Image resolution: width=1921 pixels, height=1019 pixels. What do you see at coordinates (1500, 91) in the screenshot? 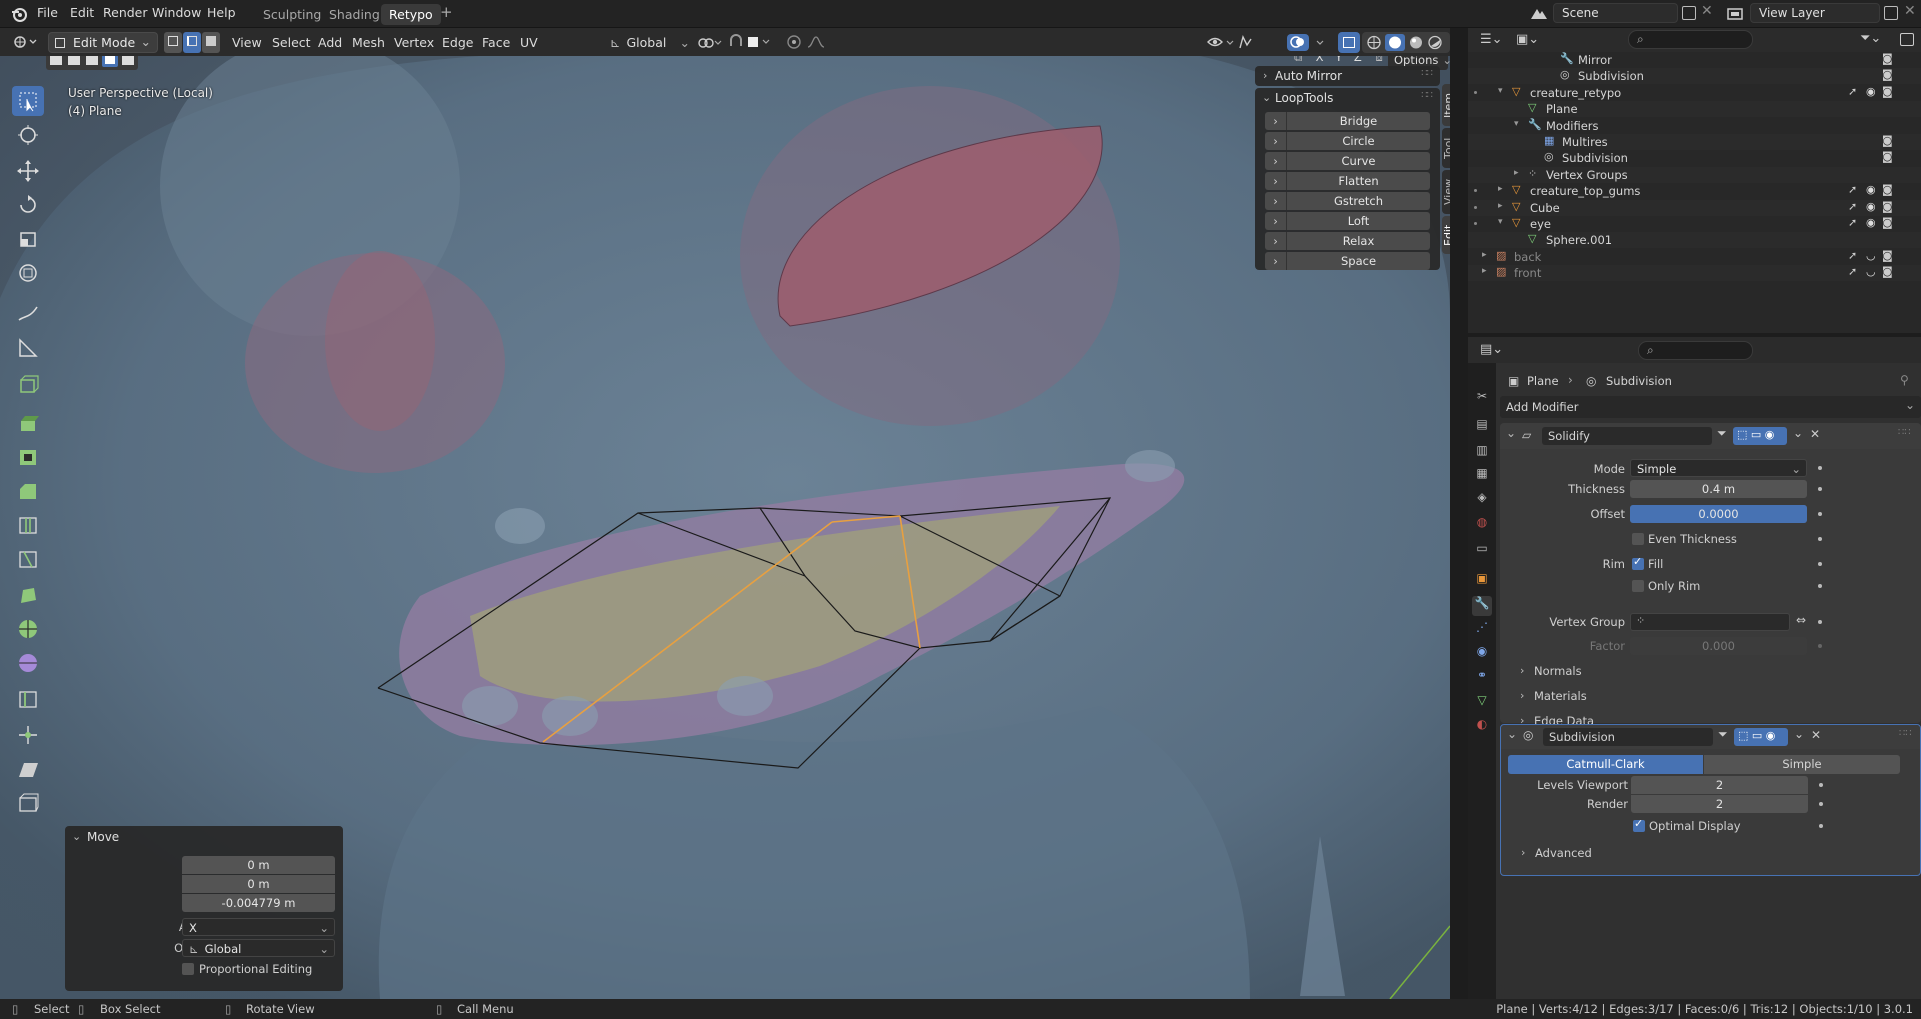
I see `collapse-arrow-icon: ▾` at bounding box center [1500, 91].